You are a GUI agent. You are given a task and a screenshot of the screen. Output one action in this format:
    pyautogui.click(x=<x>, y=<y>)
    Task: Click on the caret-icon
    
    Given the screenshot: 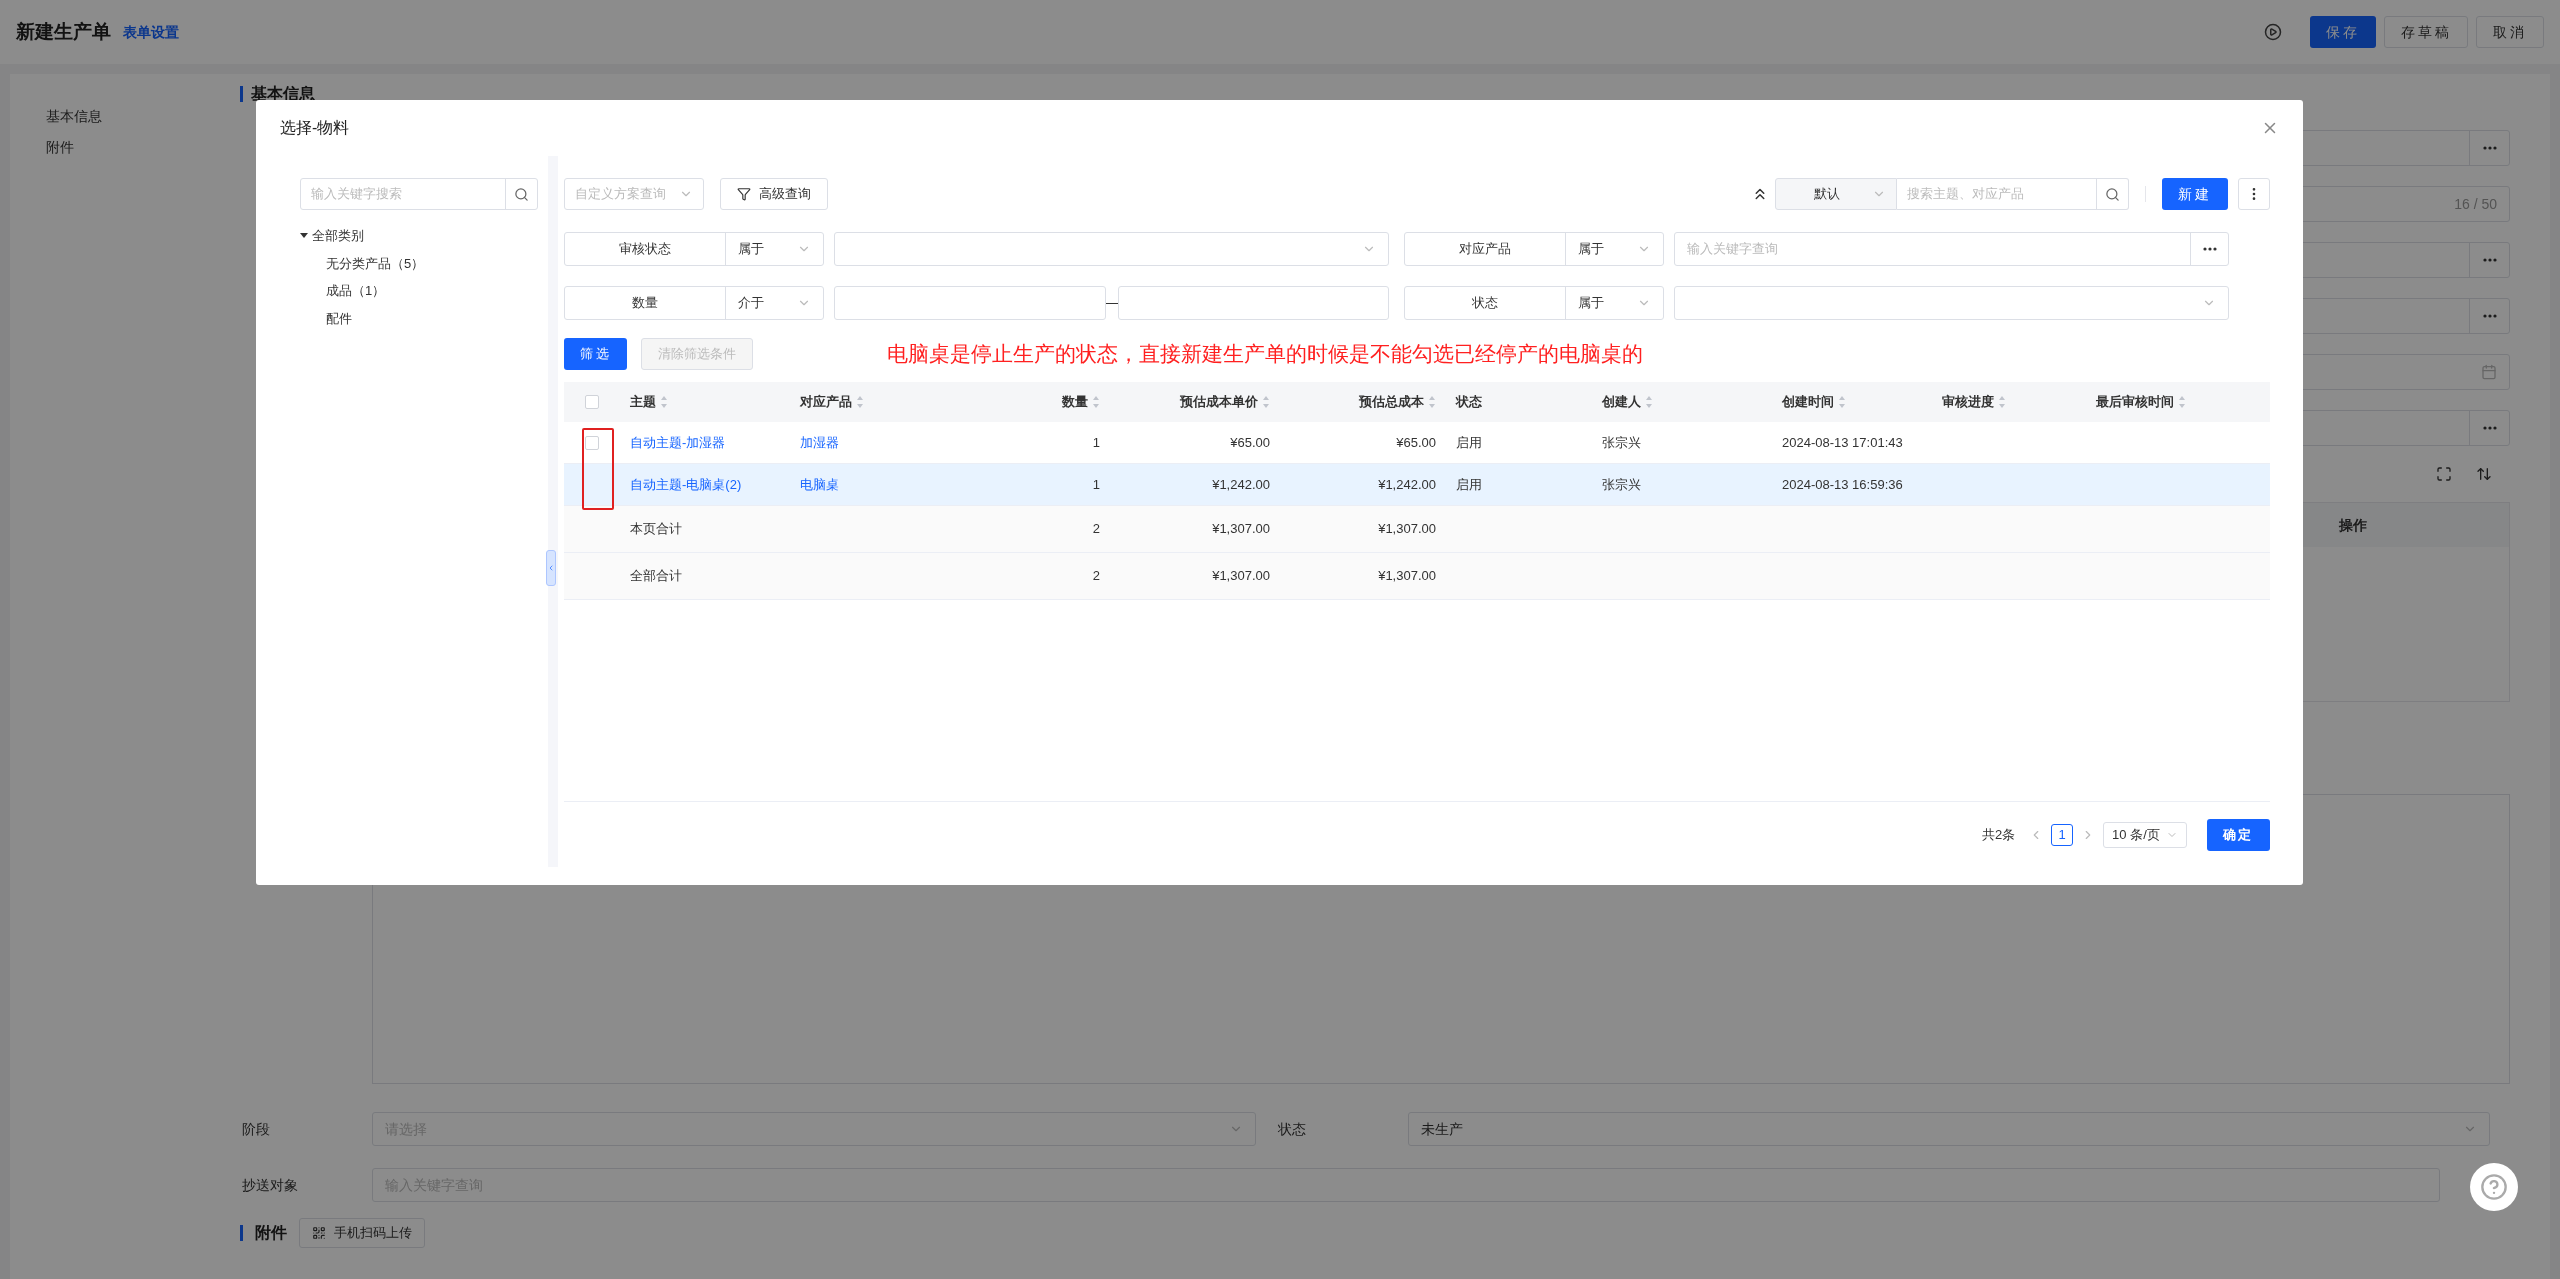 What is the action you would take?
    pyautogui.click(x=304, y=235)
    